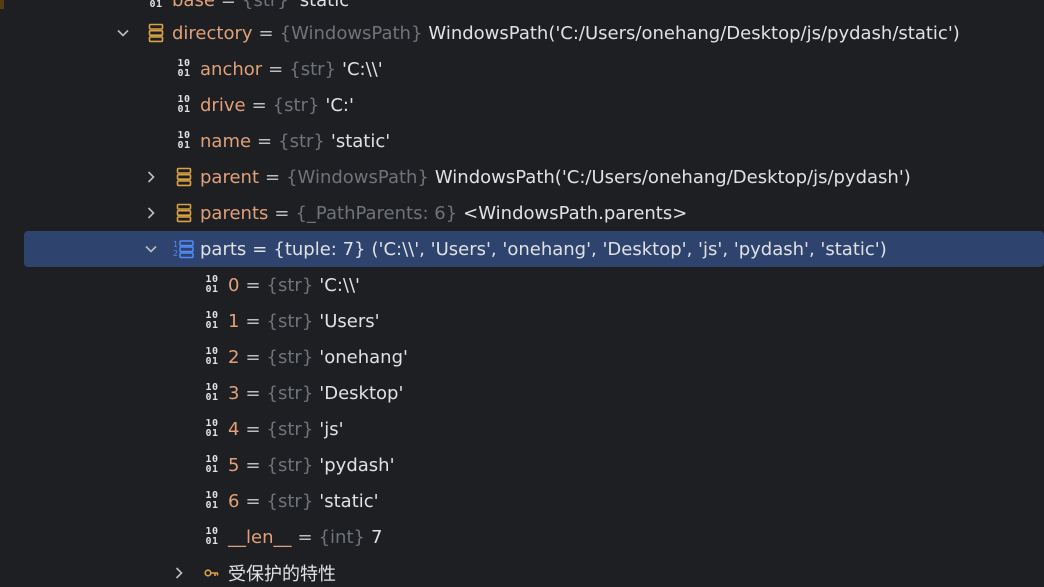 This screenshot has height=587, width=1044. What do you see at coordinates (522, 537) in the screenshot?
I see `tuple-len-row: 10 01 __len__ = {int} 7` at bounding box center [522, 537].